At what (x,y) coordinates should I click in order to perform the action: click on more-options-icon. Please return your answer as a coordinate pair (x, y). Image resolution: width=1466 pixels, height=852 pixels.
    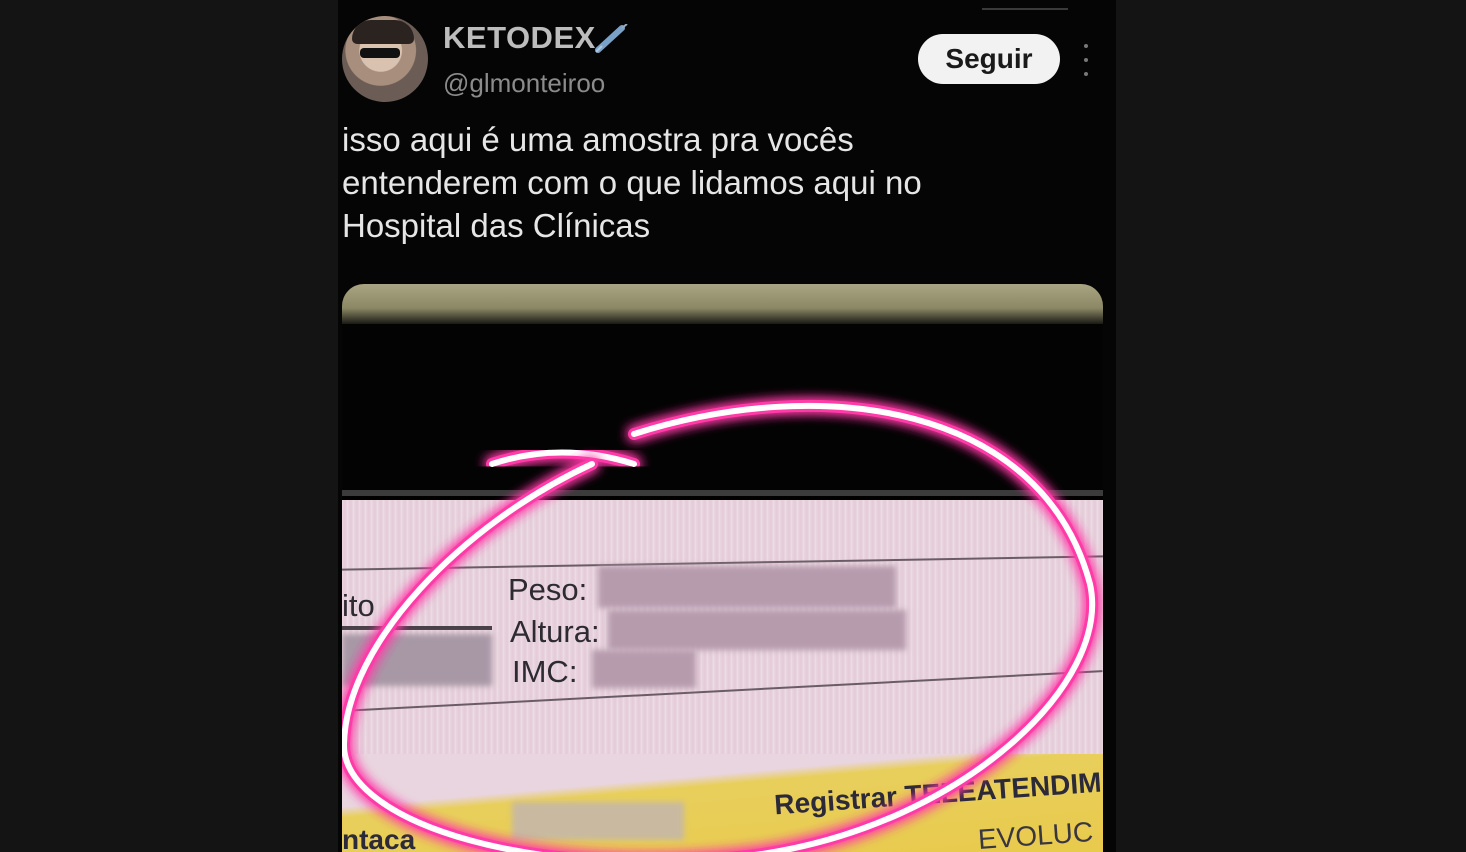
    Looking at the image, I should click on (1086, 60).